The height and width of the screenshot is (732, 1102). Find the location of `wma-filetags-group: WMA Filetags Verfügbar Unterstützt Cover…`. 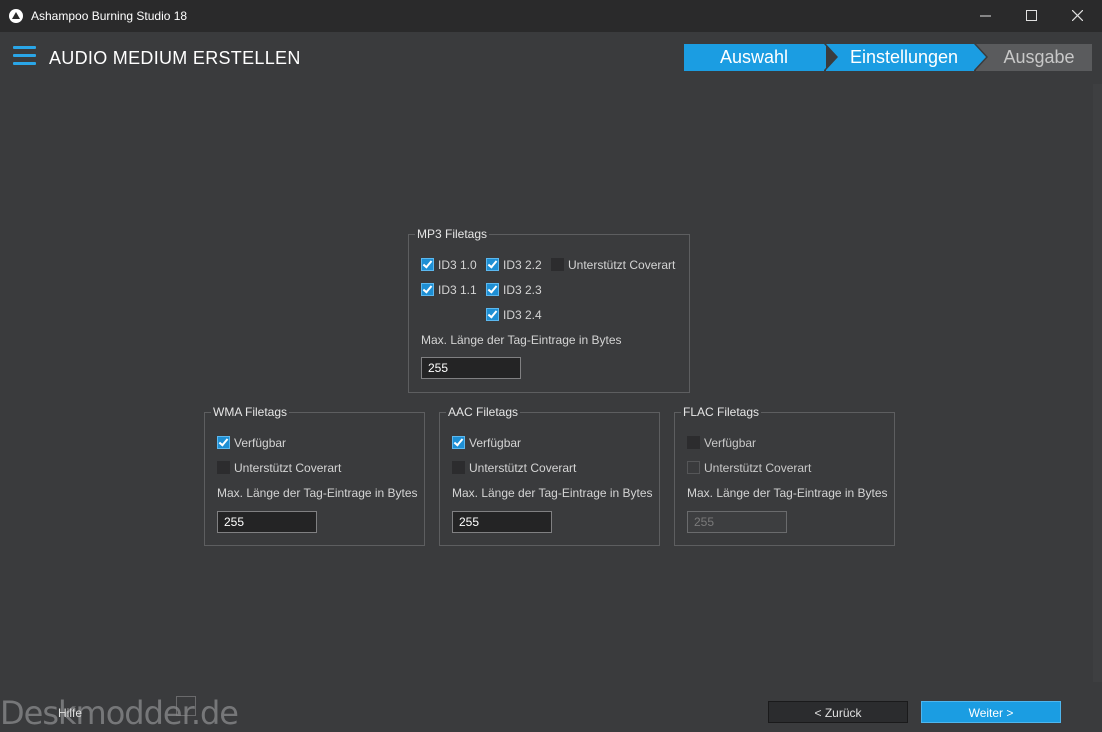

wma-filetags-group: WMA Filetags Verfügbar Unterstützt Cover… is located at coordinates (314, 475).